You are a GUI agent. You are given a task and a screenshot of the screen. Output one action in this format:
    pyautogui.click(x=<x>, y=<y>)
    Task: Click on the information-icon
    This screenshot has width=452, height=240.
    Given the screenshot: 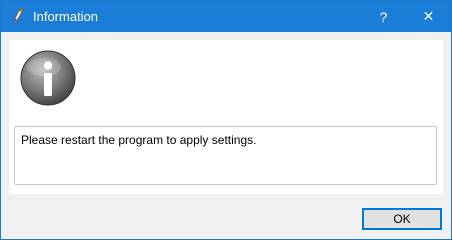 What is the action you would take?
    pyautogui.click(x=48, y=78)
    